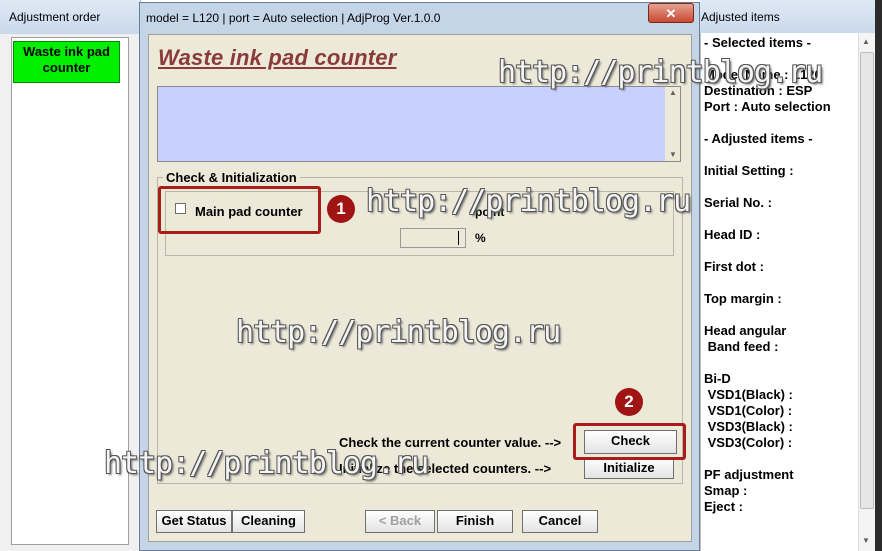 The width and height of the screenshot is (882, 551). Describe the element at coordinates (55, 17) in the screenshot. I see `adjustment-order-title: Adjustment order` at that location.